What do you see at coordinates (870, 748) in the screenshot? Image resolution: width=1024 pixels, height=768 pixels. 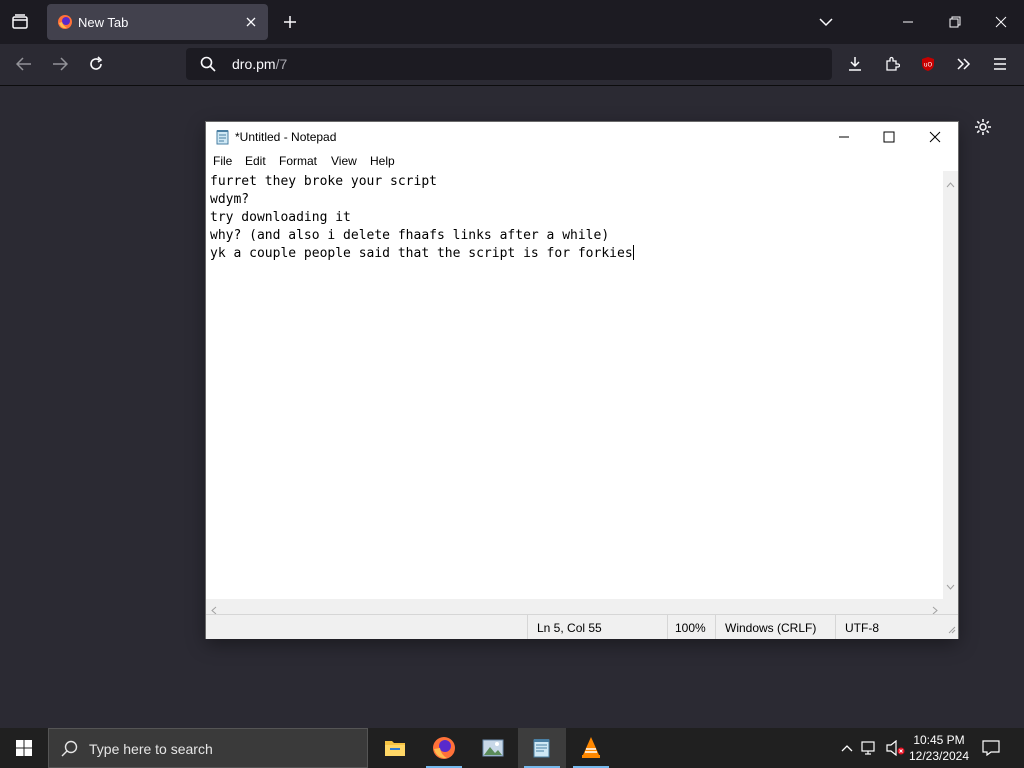 I see `network-icon` at bounding box center [870, 748].